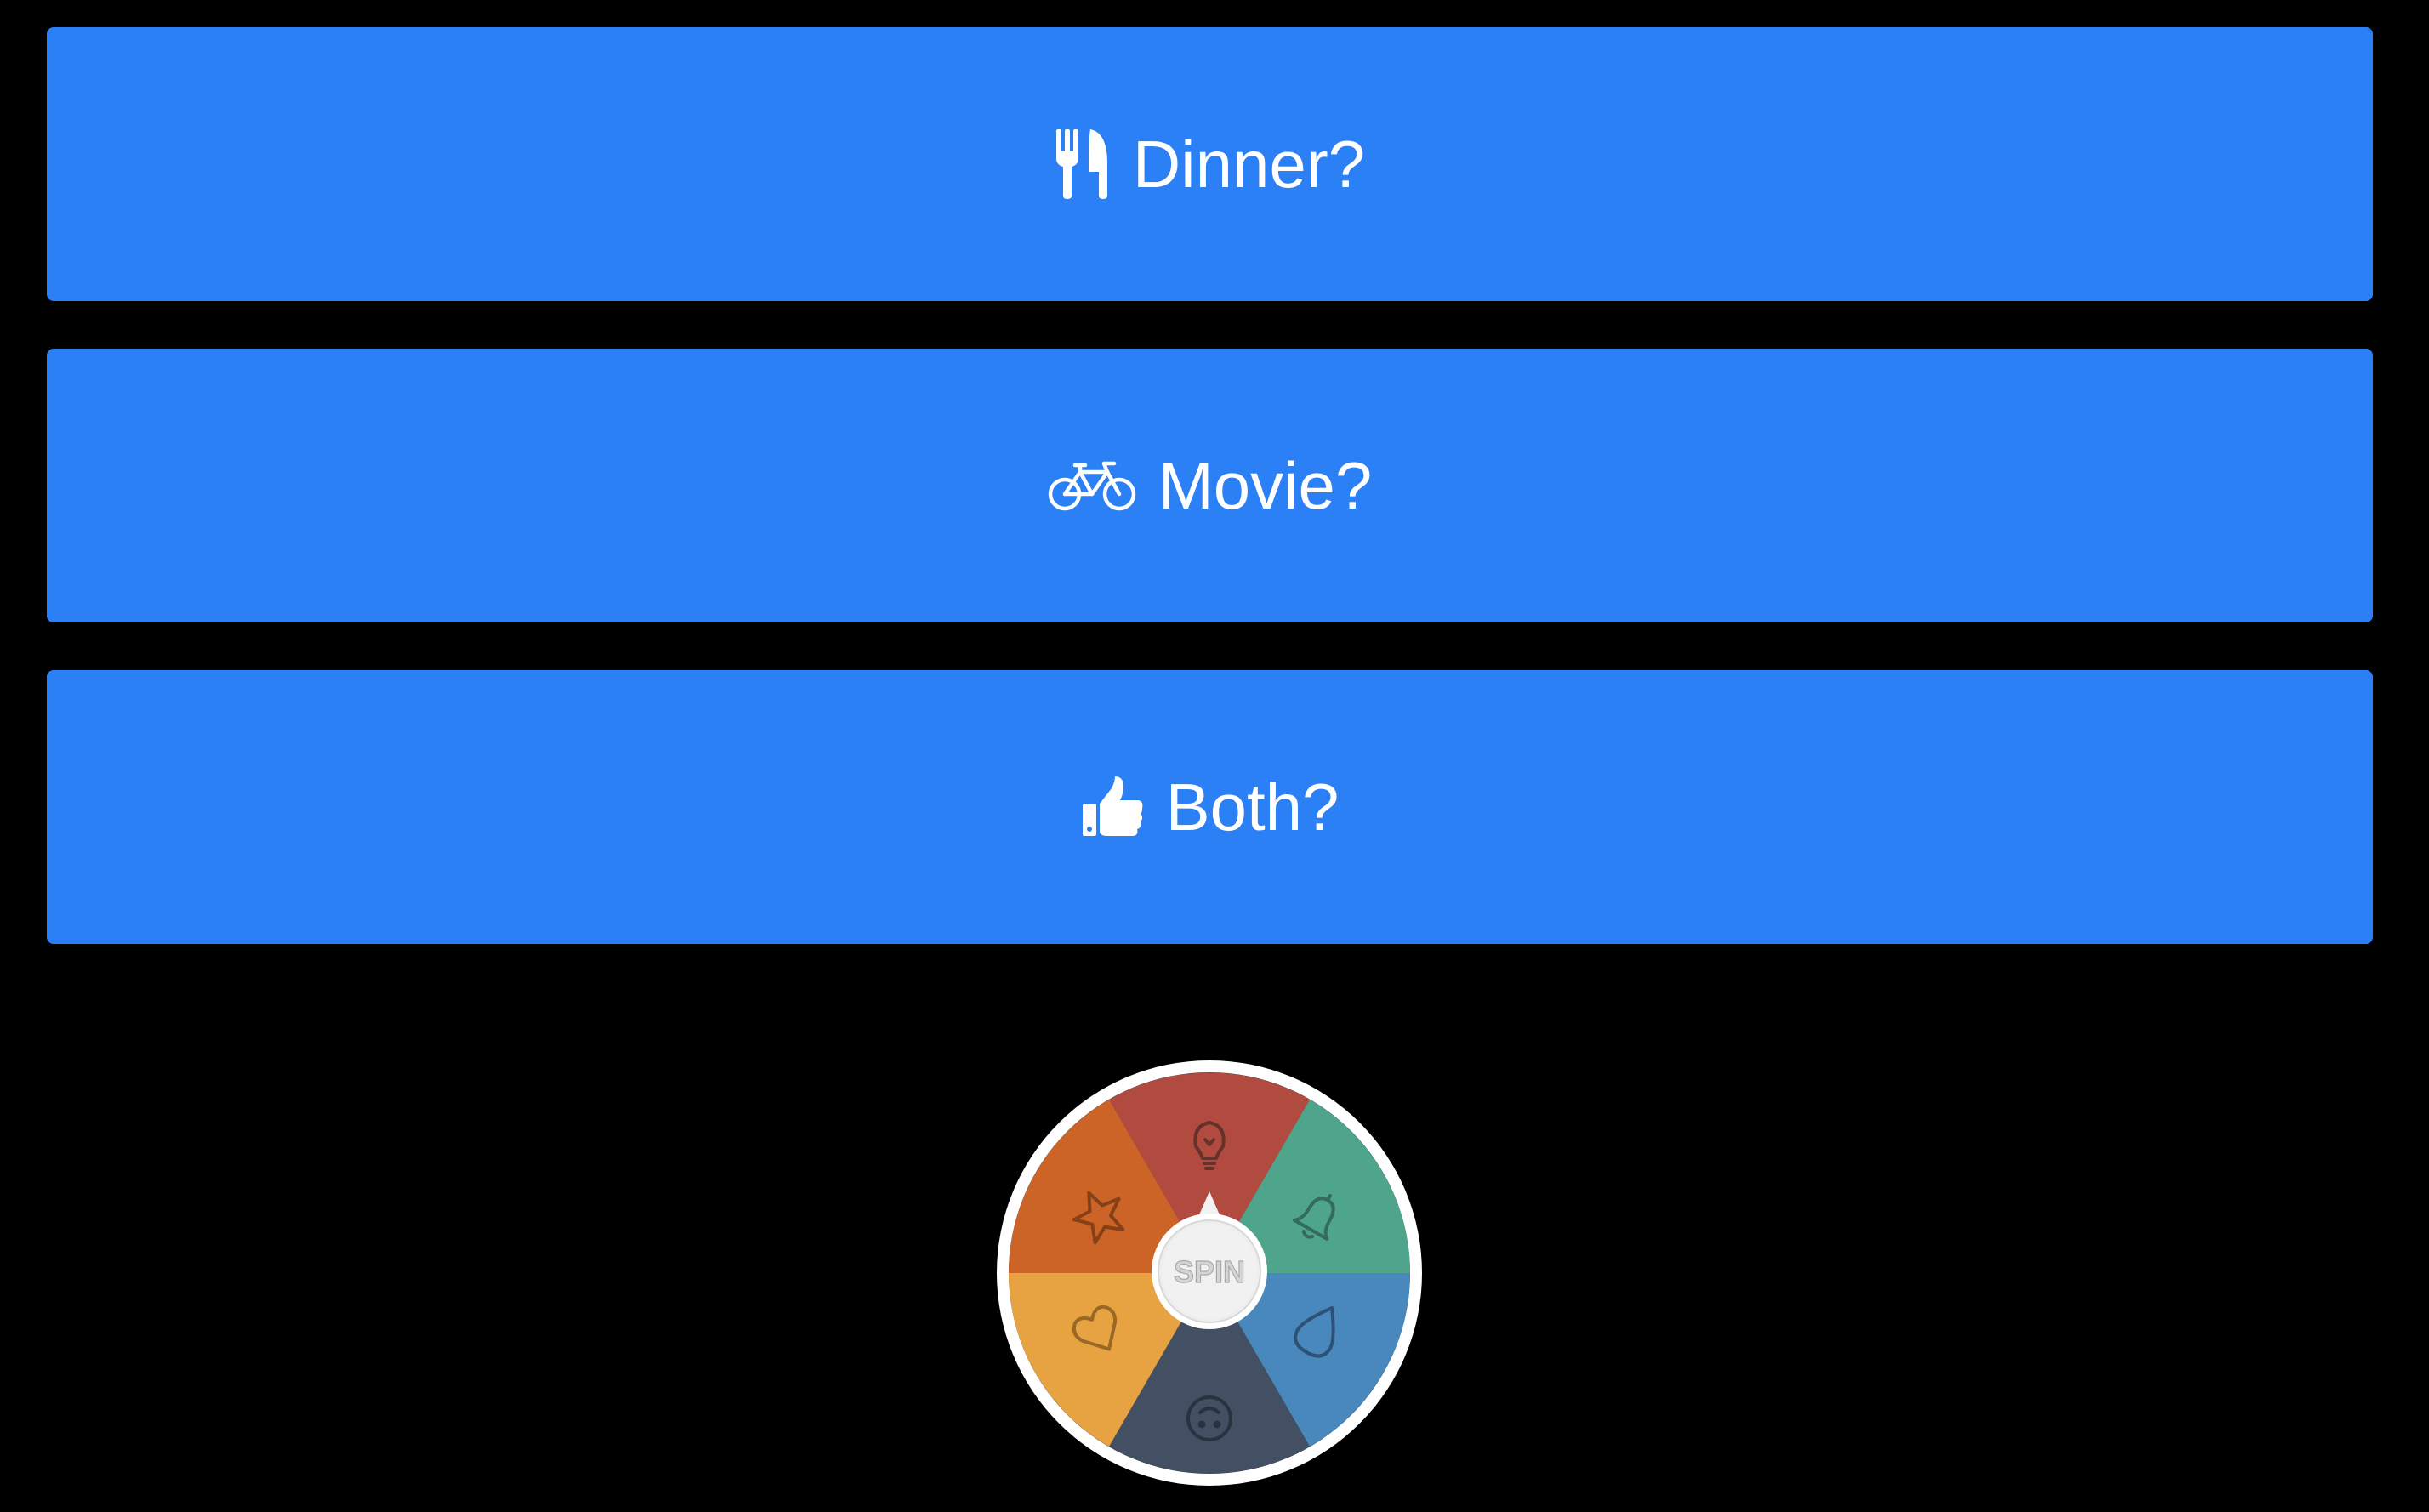 This screenshot has width=2429, height=1512. I want to click on spin-button-label: SPIN, so click(1209, 1271).